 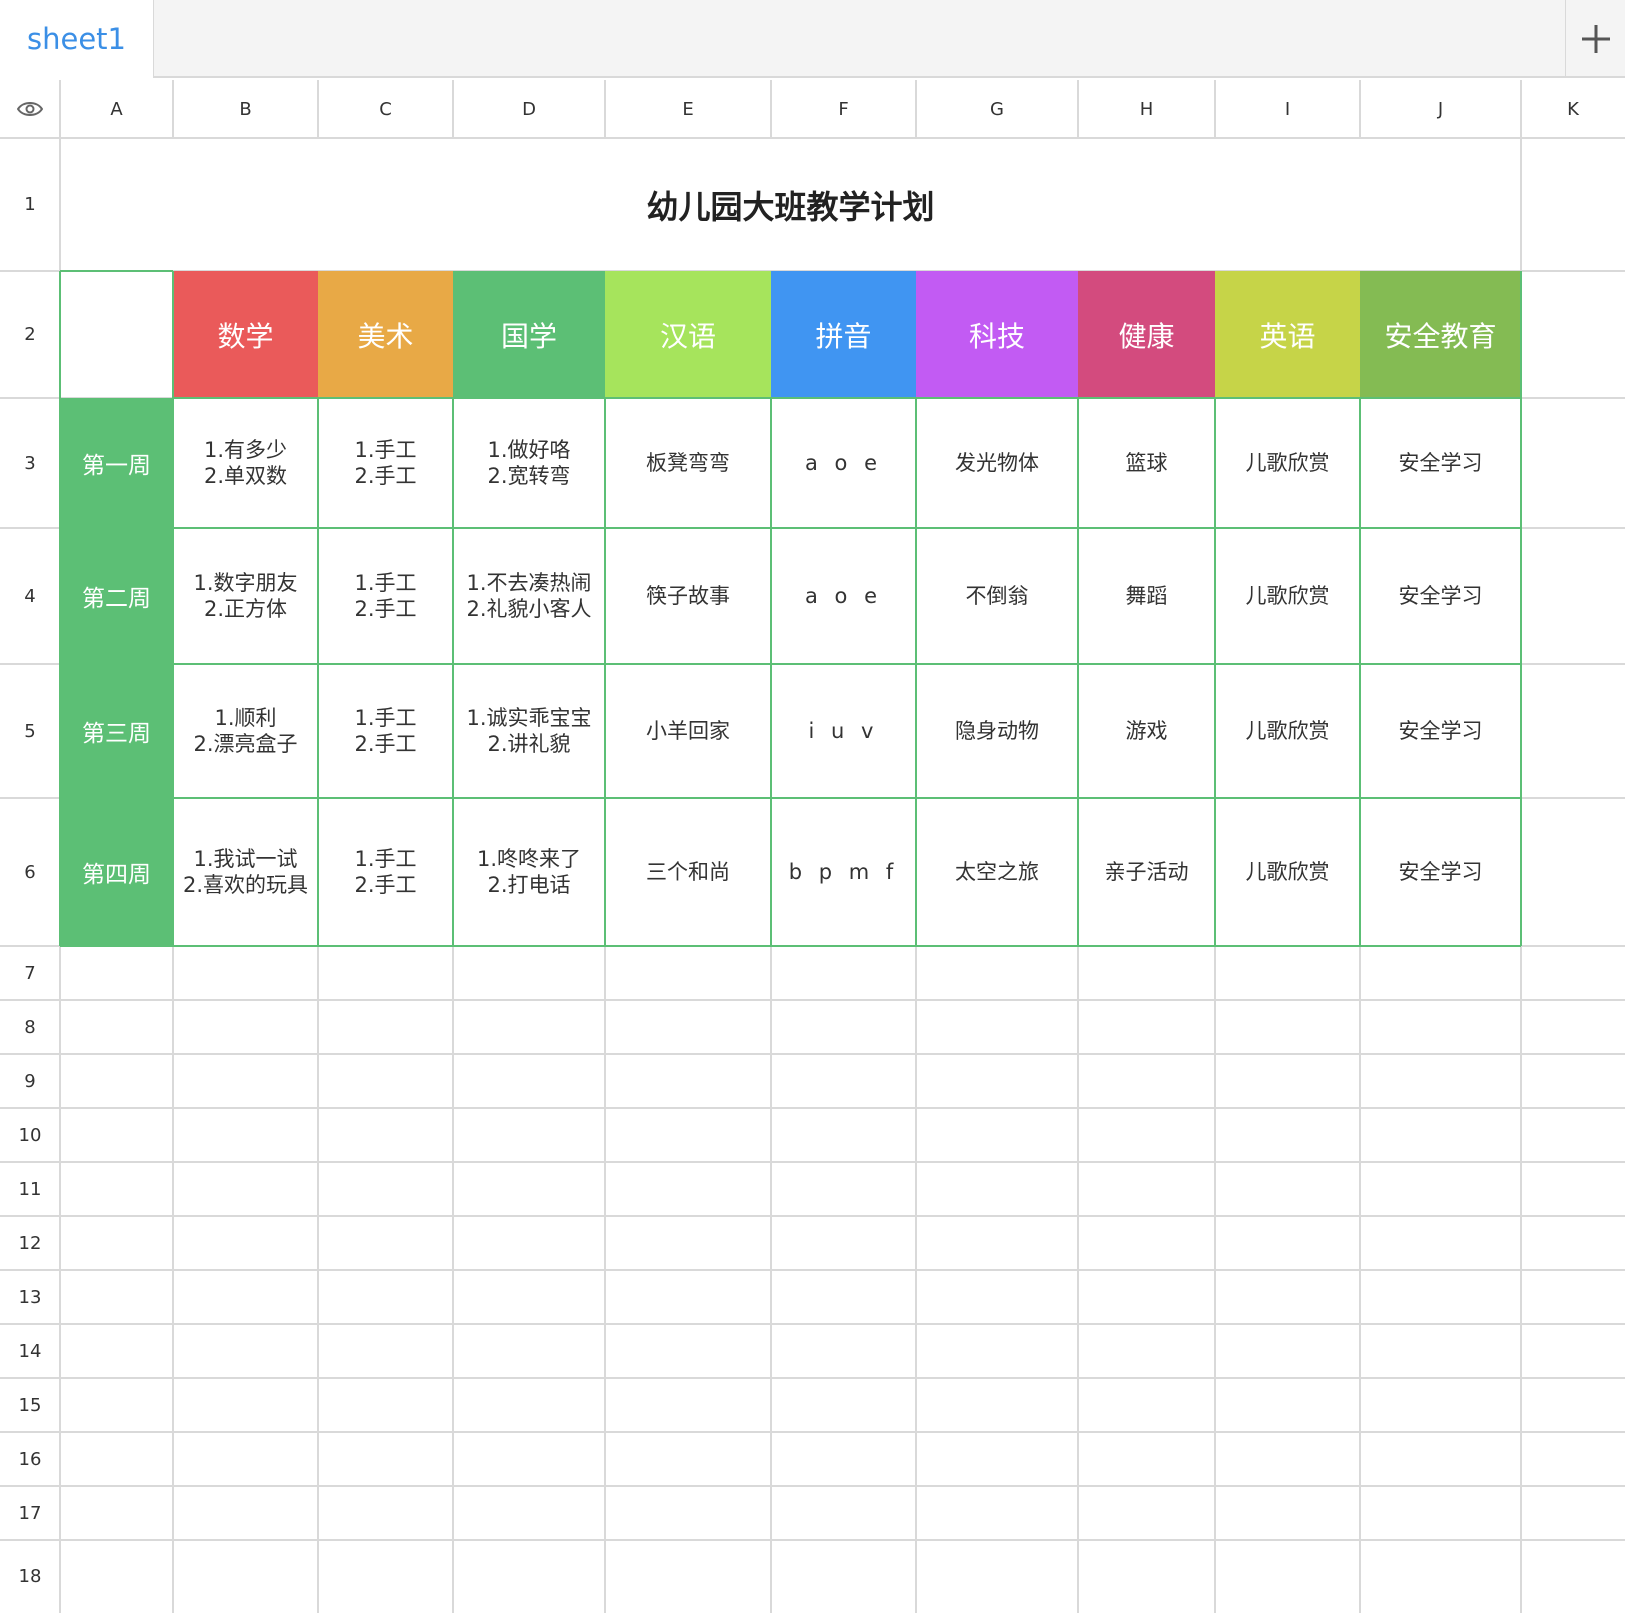 What do you see at coordinates (1573, 109) in the screenshot?
I see `column-header-k: K` at bounding box center [1573, 109].